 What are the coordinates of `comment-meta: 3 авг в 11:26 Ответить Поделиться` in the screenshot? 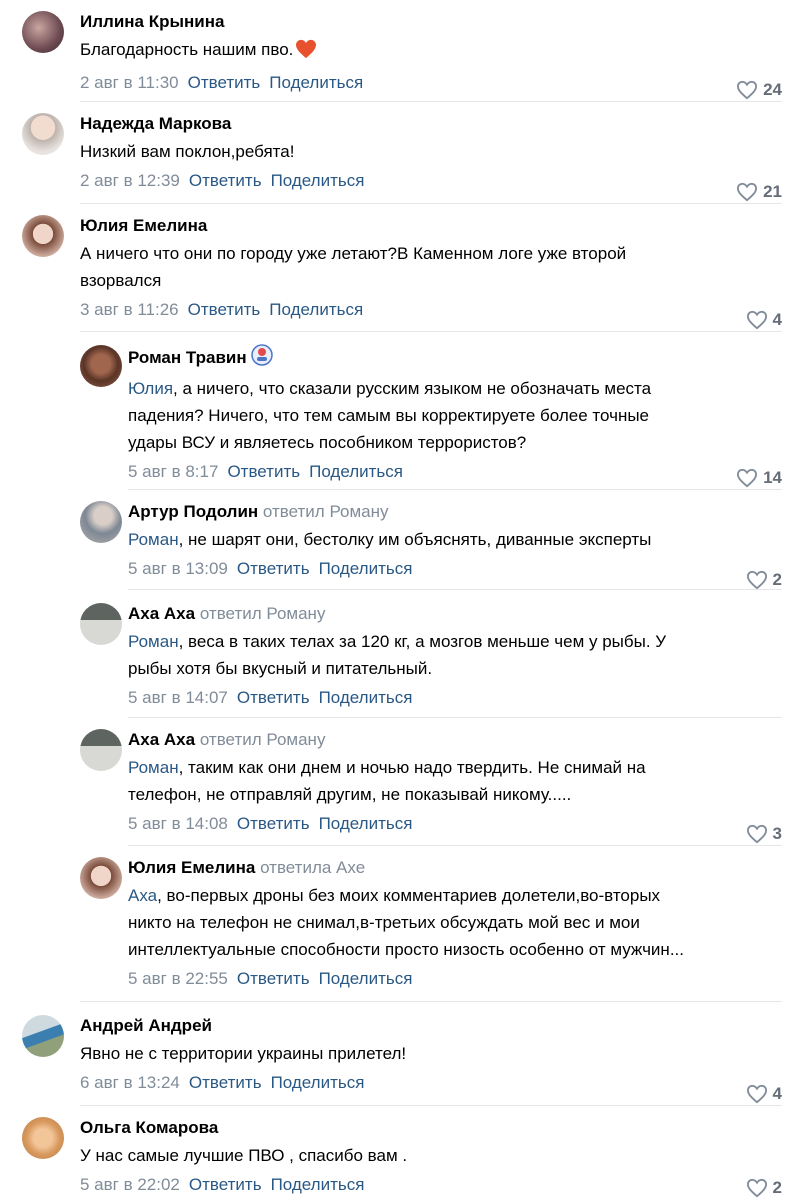 It's located at (431, 310).